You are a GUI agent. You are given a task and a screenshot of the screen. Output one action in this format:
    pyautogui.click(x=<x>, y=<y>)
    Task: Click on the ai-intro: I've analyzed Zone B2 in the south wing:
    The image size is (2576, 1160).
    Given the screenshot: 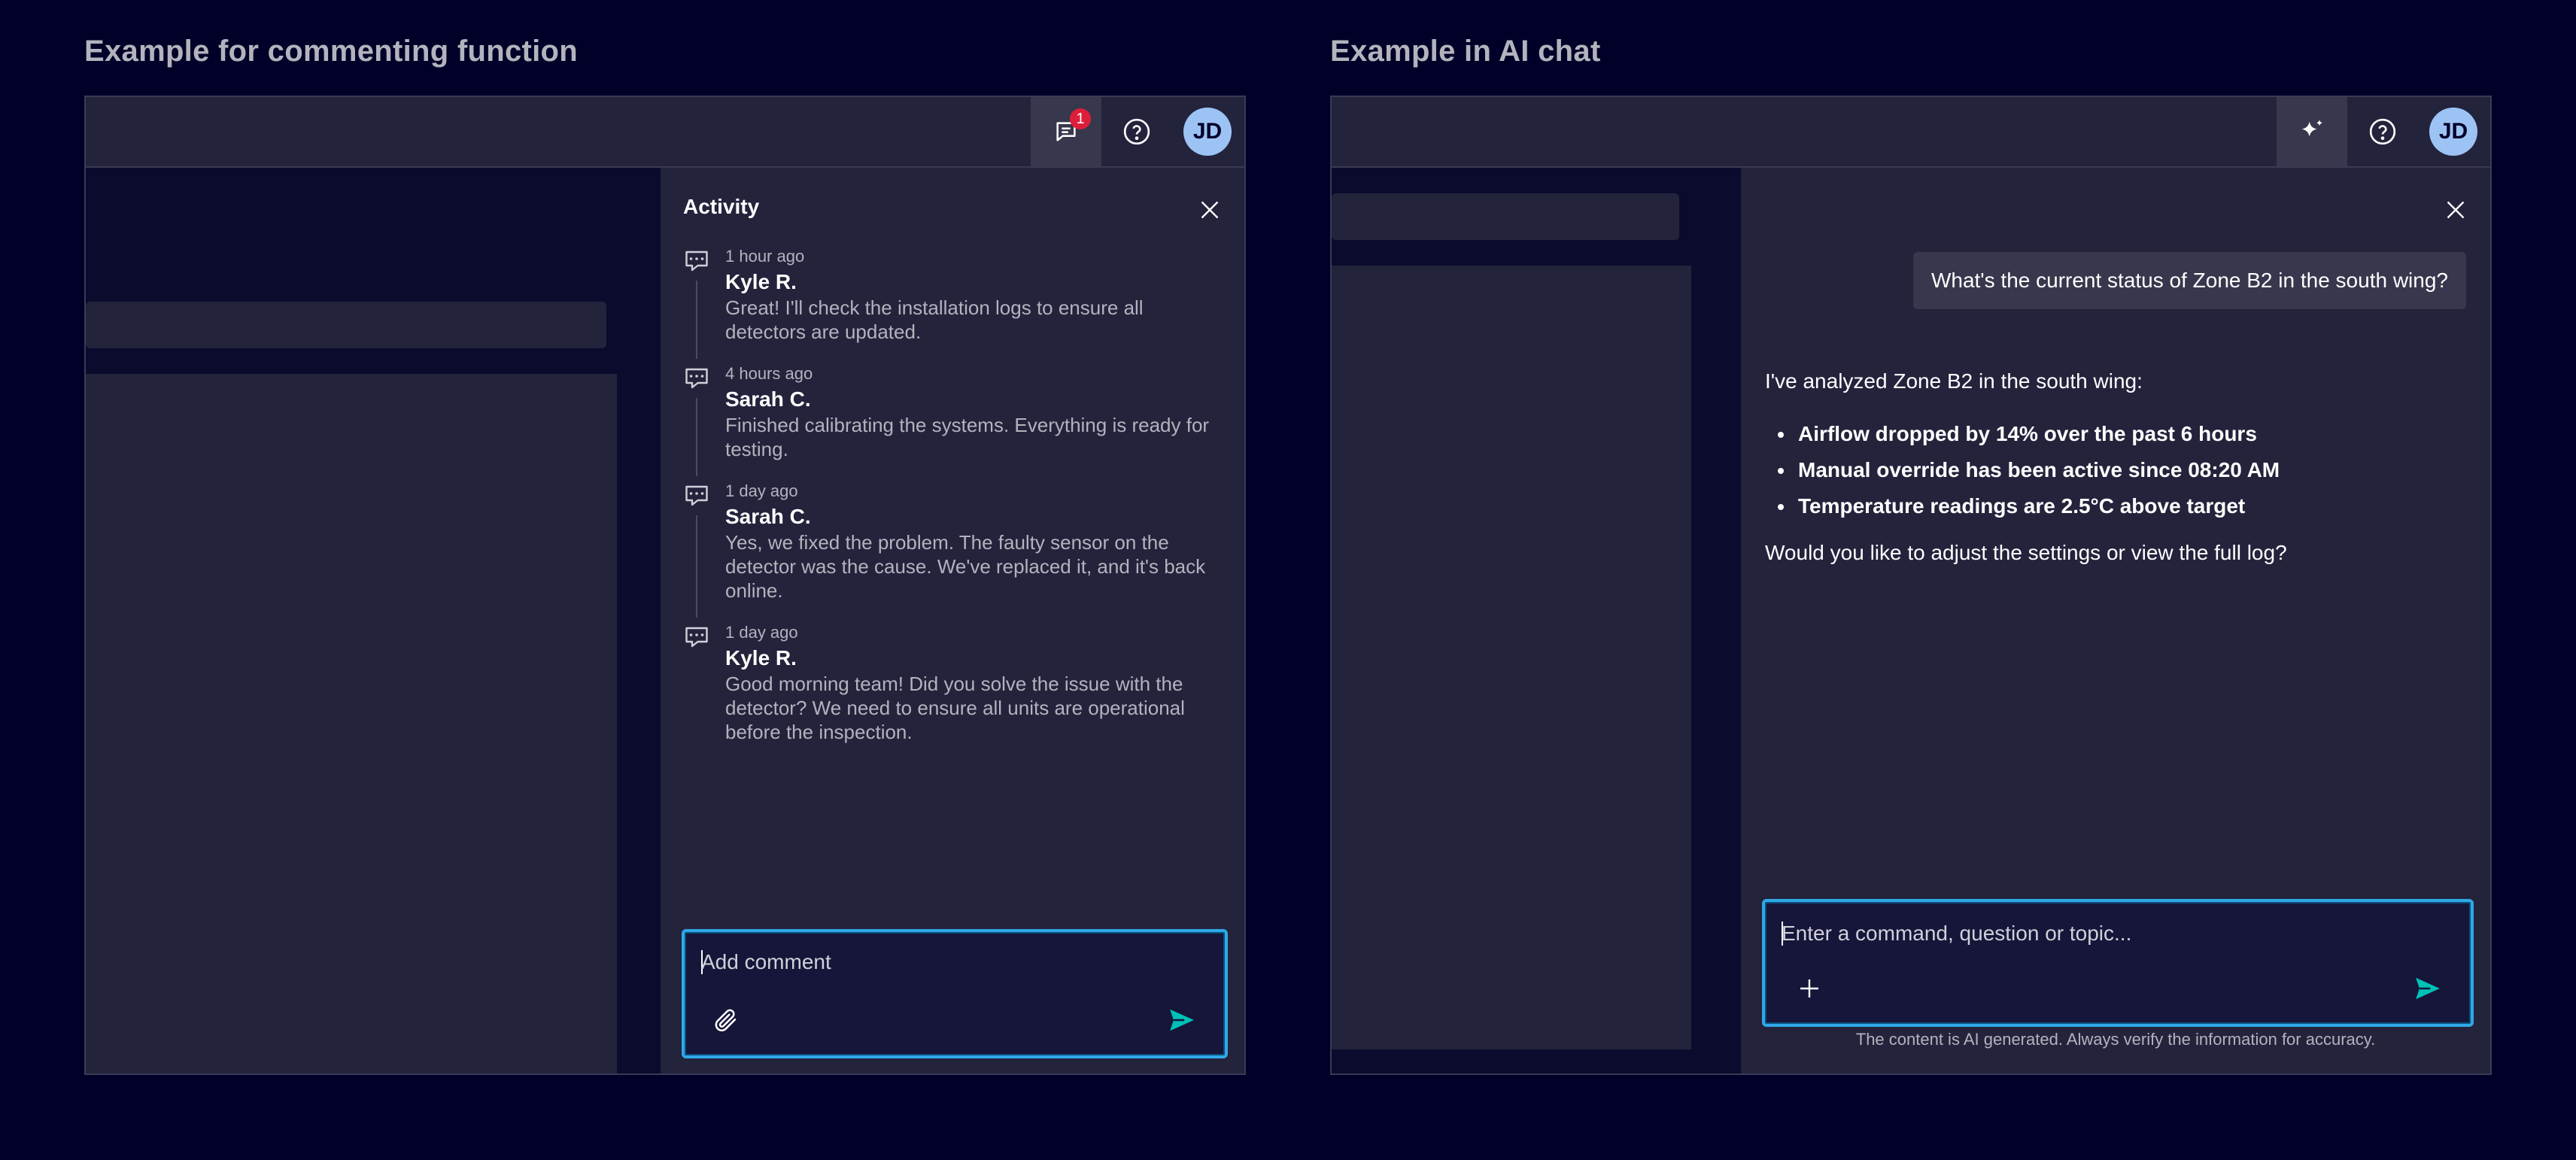 What is the action you would take?
    pyautogui.click(x=1954, y=381)
    